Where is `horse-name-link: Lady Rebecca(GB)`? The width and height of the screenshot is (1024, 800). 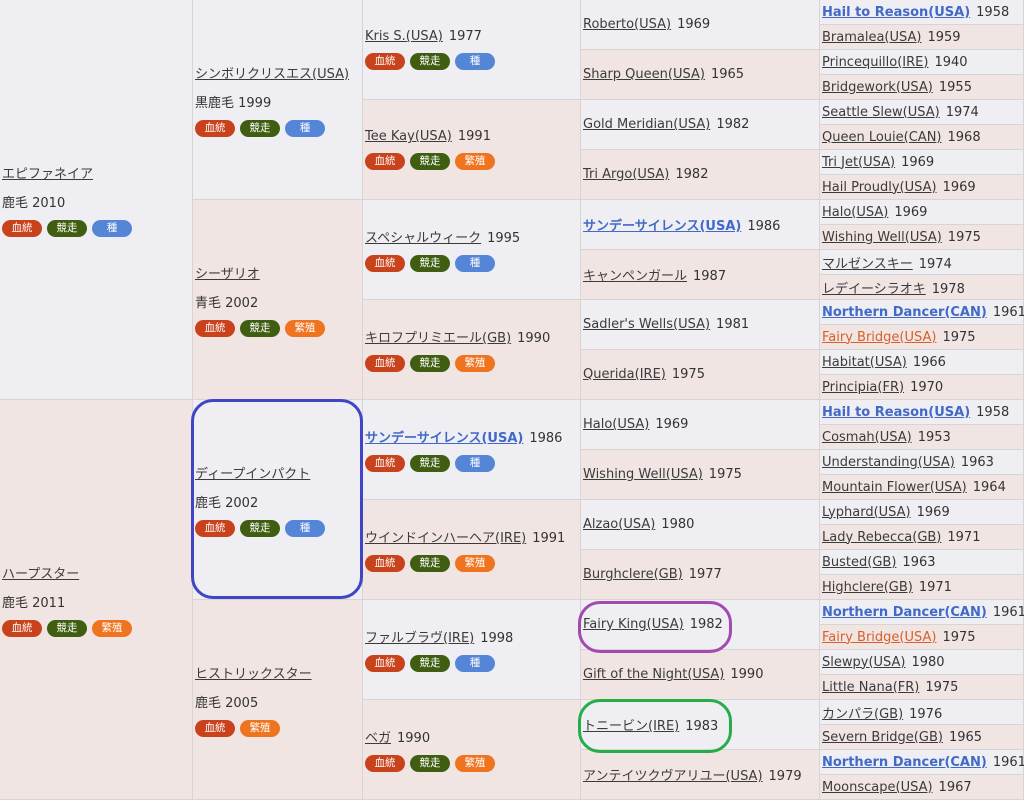
horse-name-link: Lady Rebecca(GB) is located at coordinates (881, 537).